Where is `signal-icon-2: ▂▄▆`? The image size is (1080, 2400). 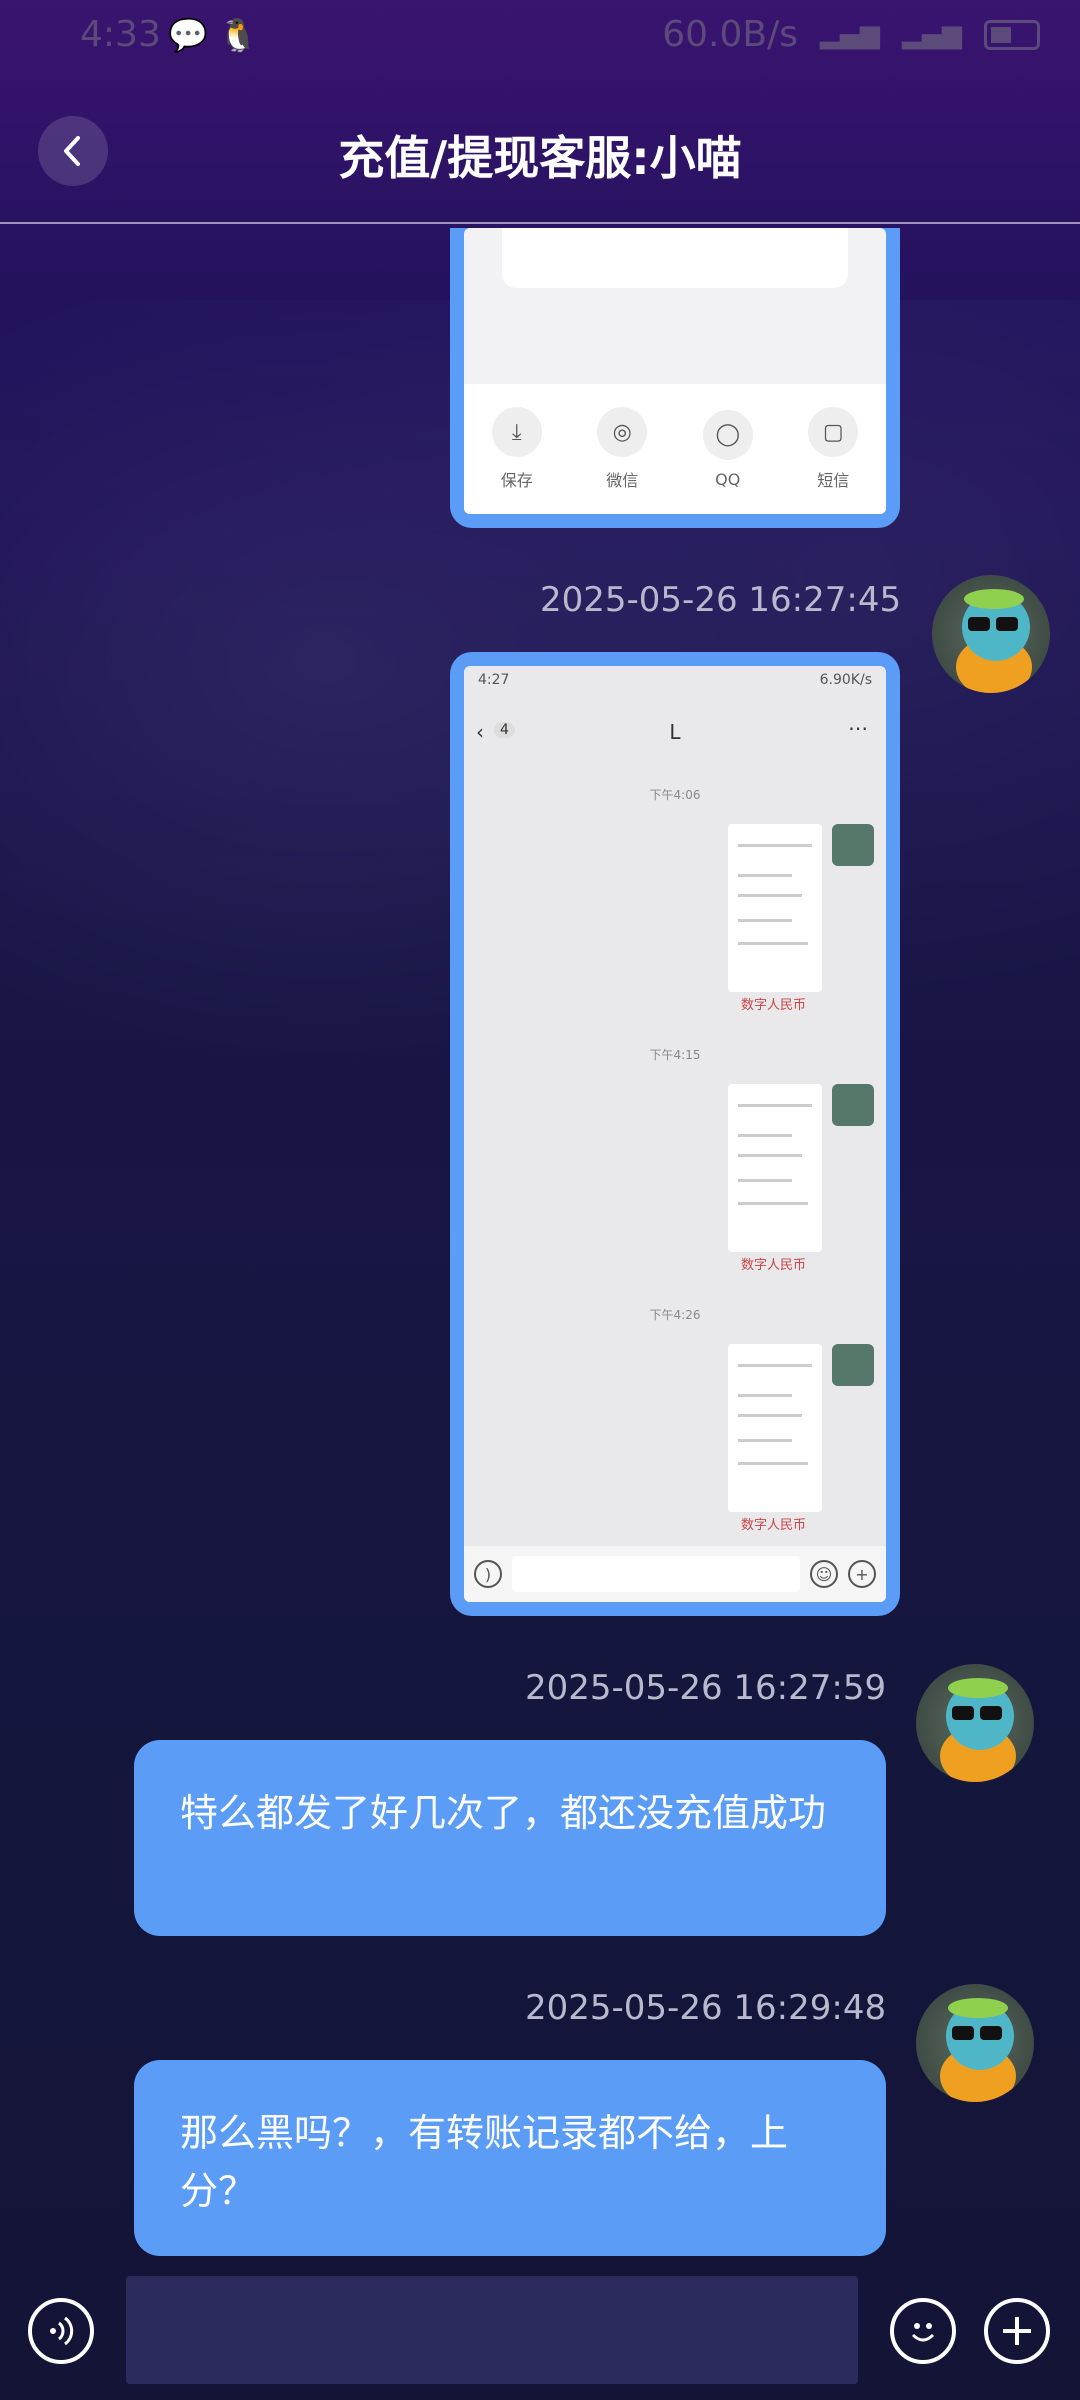 signal-icon-2: ▂▄▆ is located at coordinates (932, 34).